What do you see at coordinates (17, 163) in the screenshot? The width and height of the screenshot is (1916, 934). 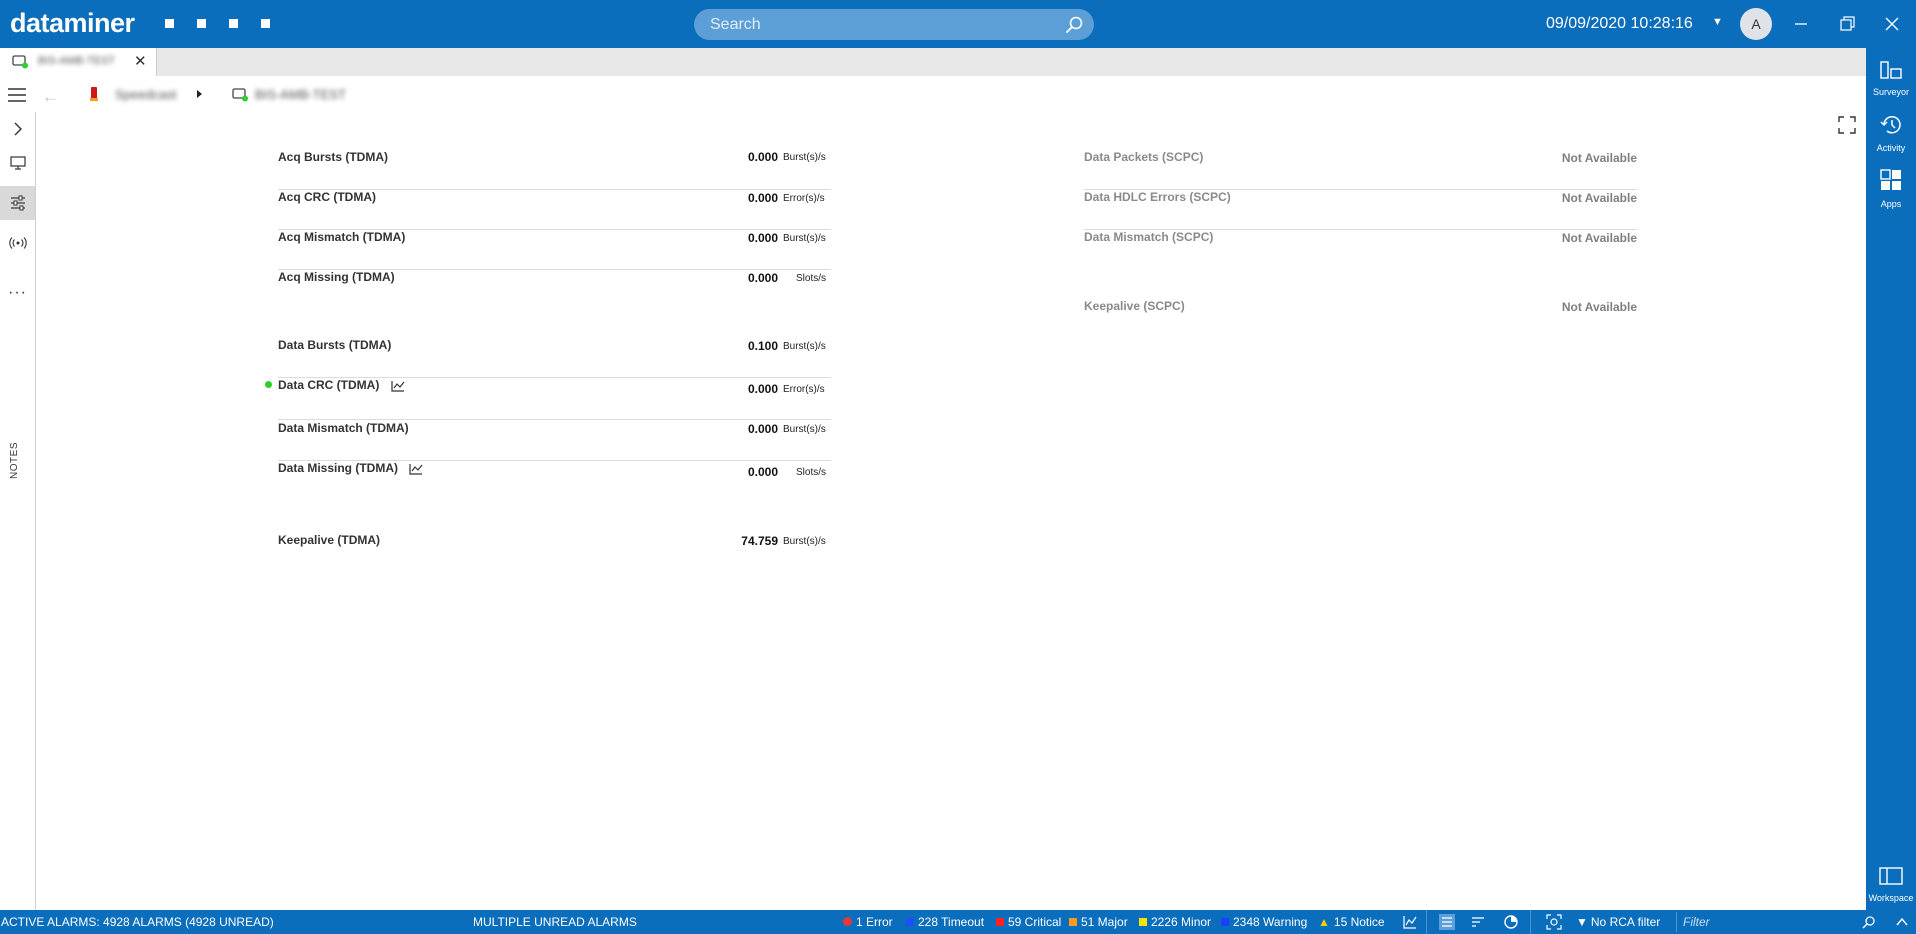 I see `visual-overview-button` at bounding box center [17, 163].